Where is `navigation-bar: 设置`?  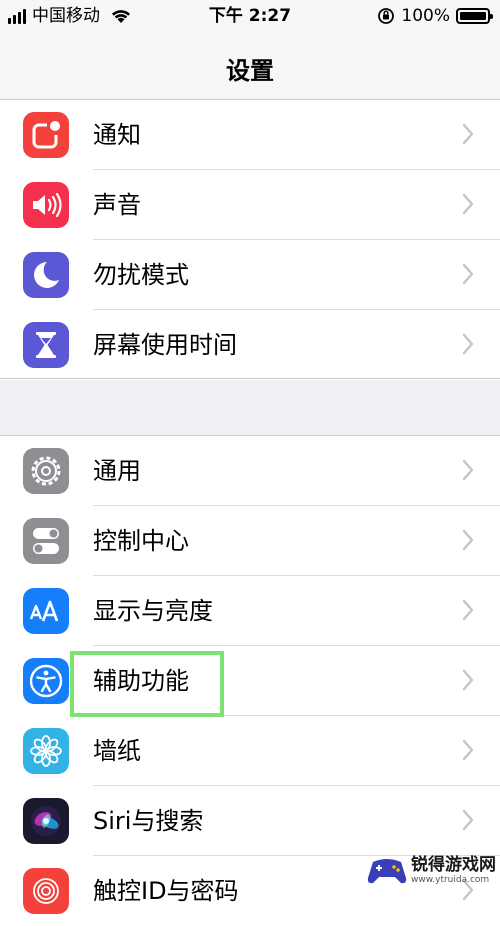
navigation-bar: 设置 is located at coordinates (250, 67).